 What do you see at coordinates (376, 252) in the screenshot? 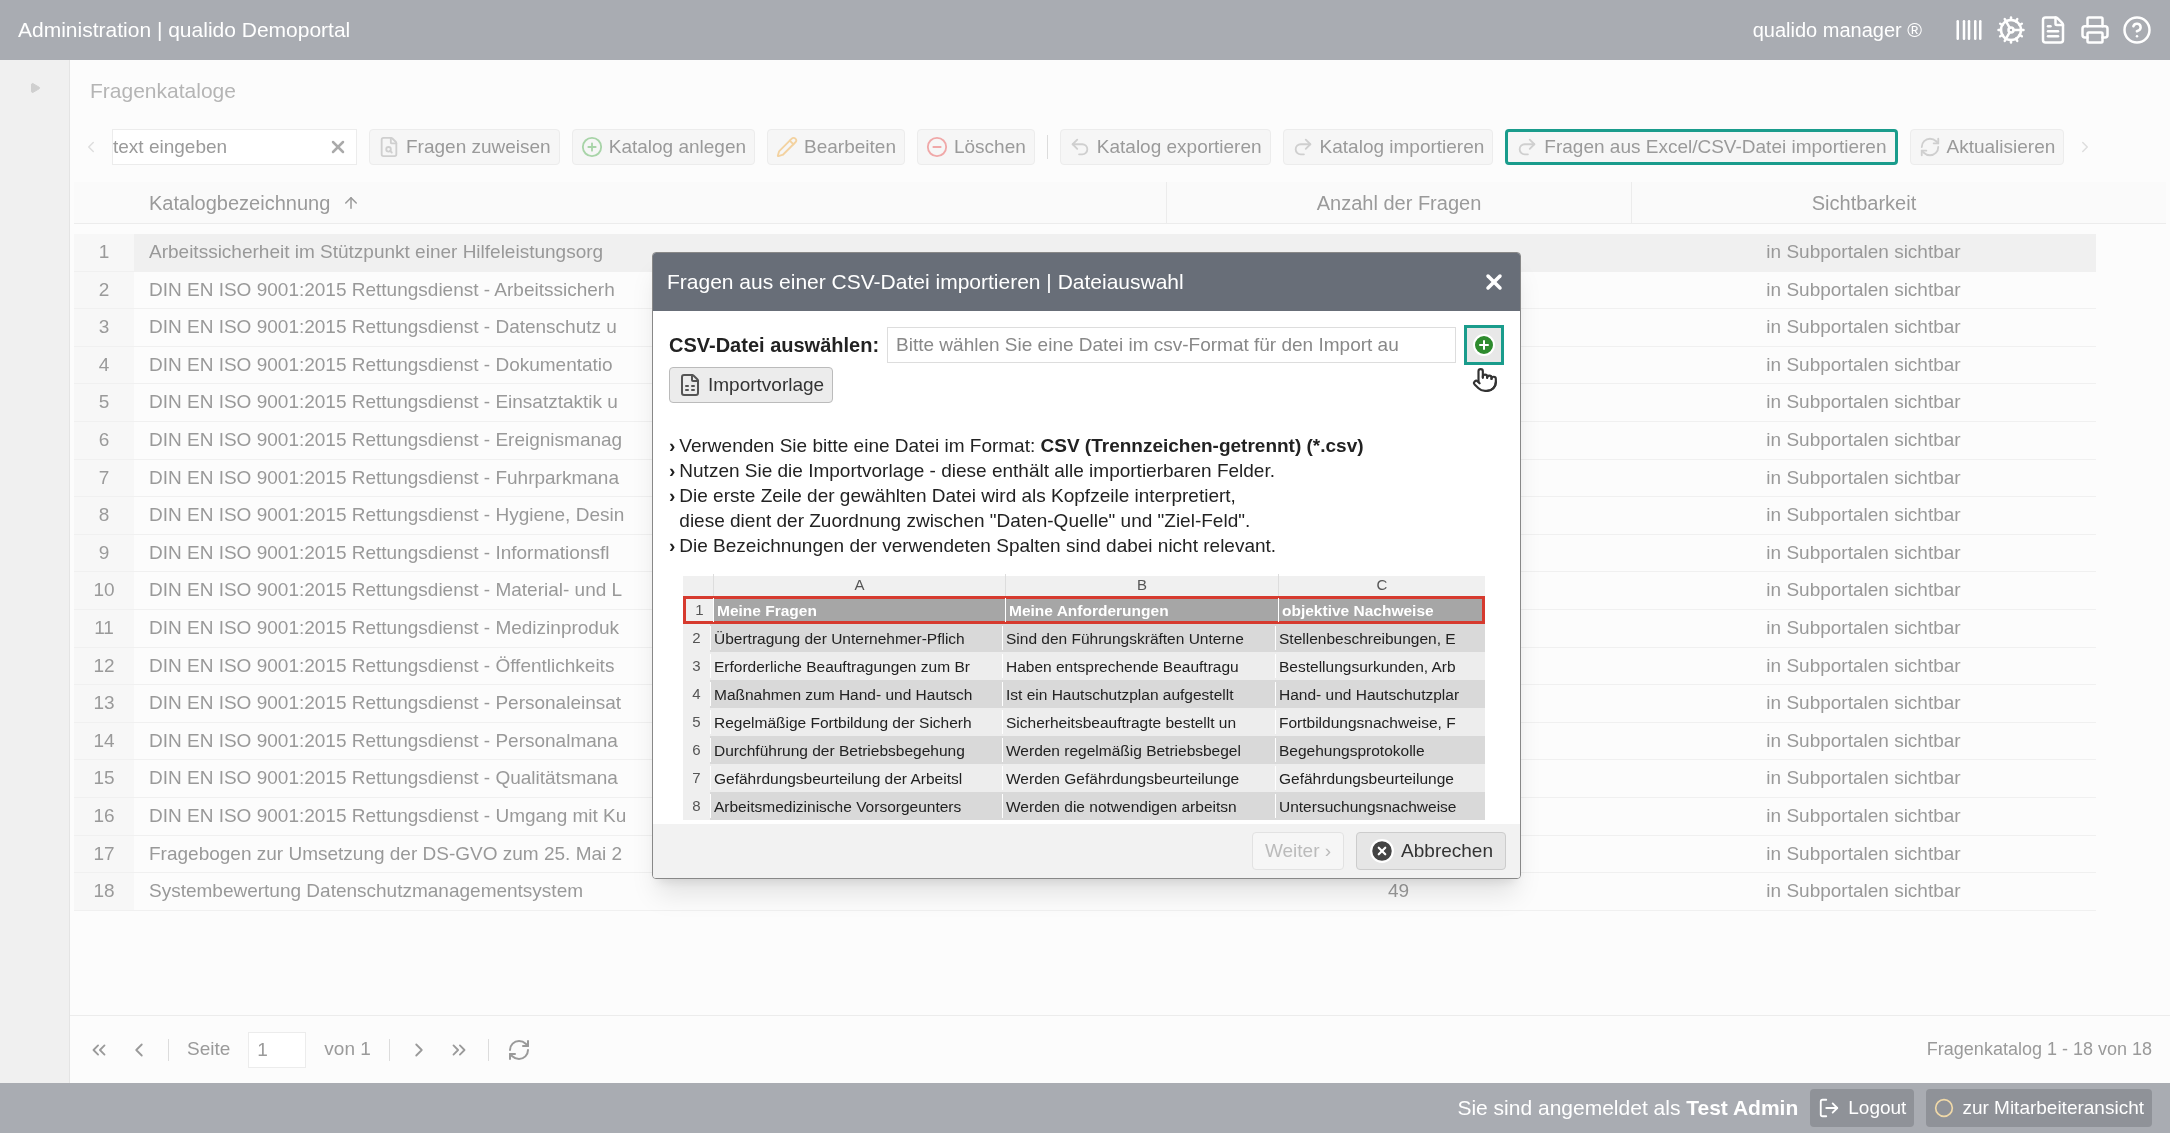
I see `table-cell: Arbeitssicherheit im Stützpunkt einer Hilfeleistungsorg` at bounding box center [376, 252].